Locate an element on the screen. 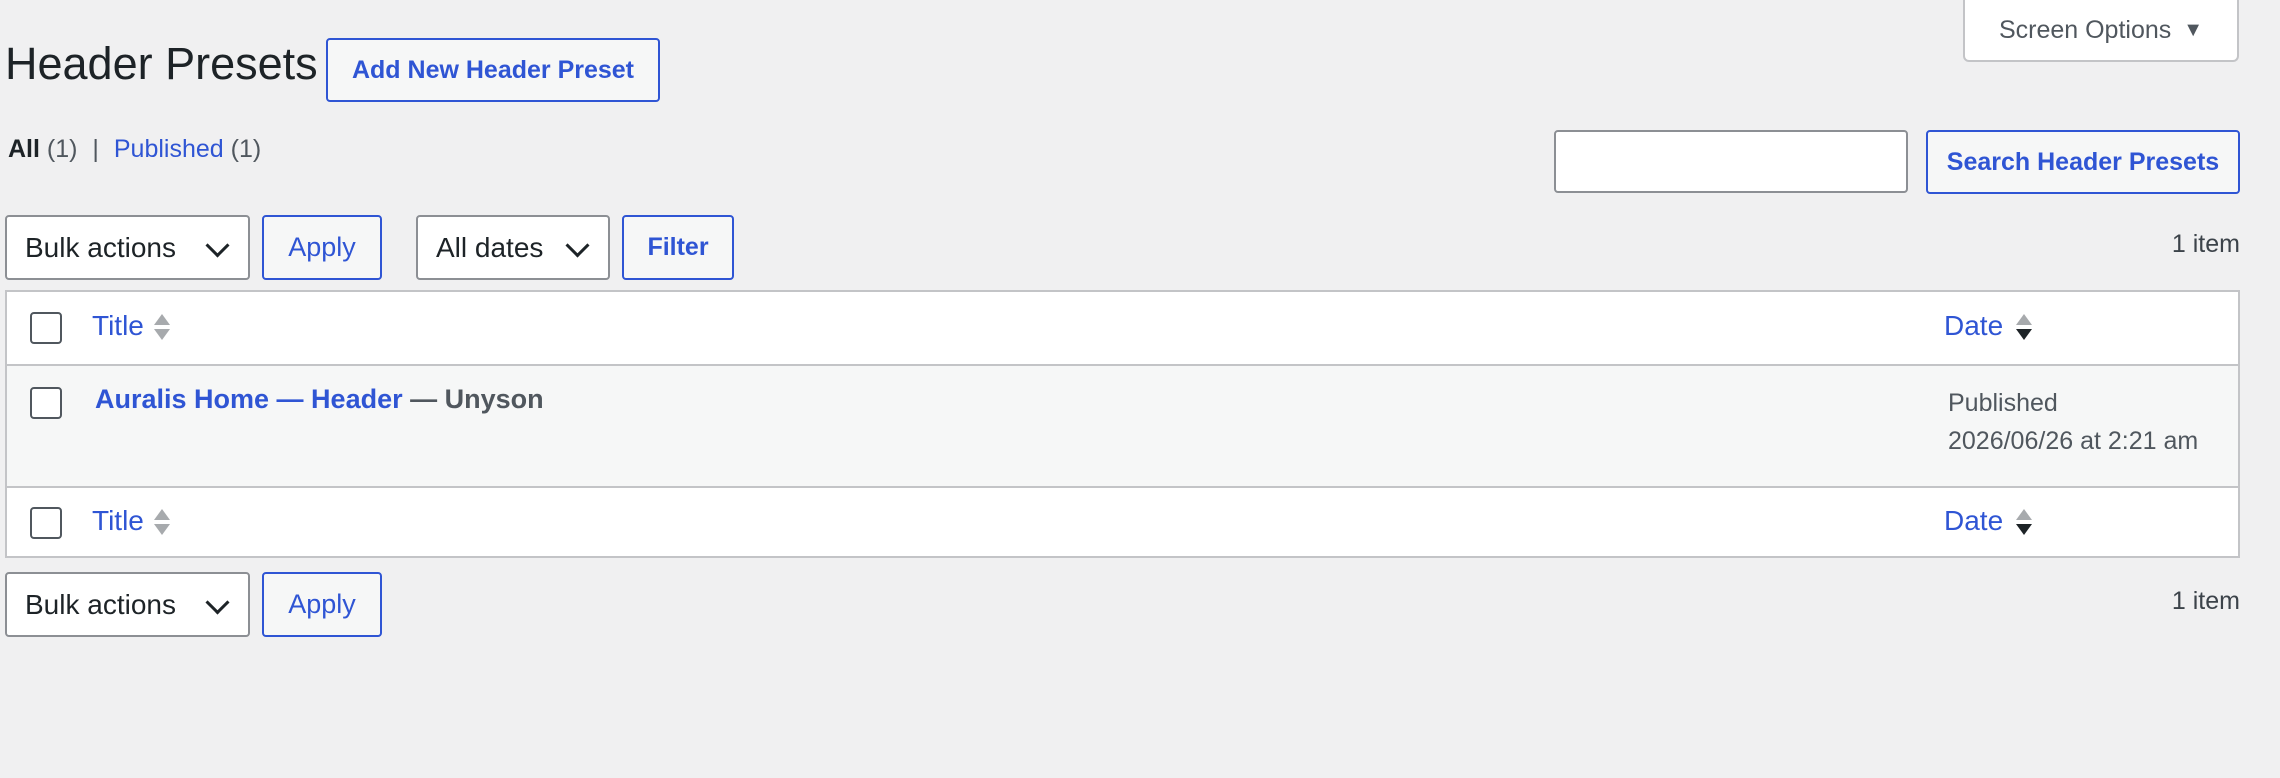 The image size is (2280, 778). status-filter-links: All (1) | Published (1) is located at coordinates (134, 149).